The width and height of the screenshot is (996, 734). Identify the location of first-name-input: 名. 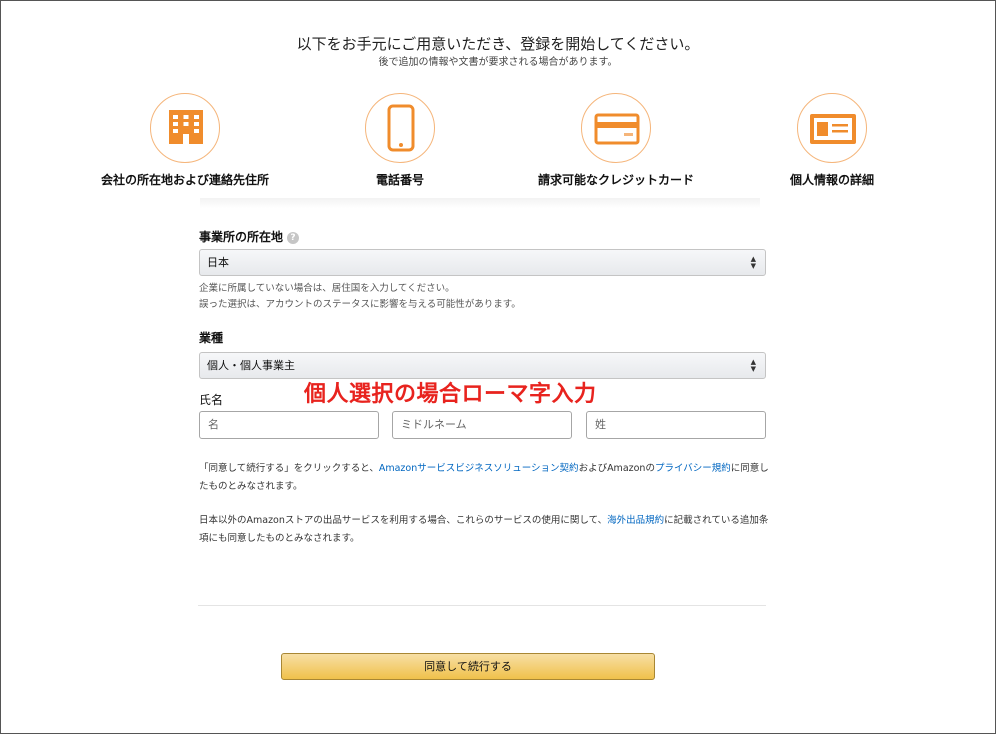
(289, 425).